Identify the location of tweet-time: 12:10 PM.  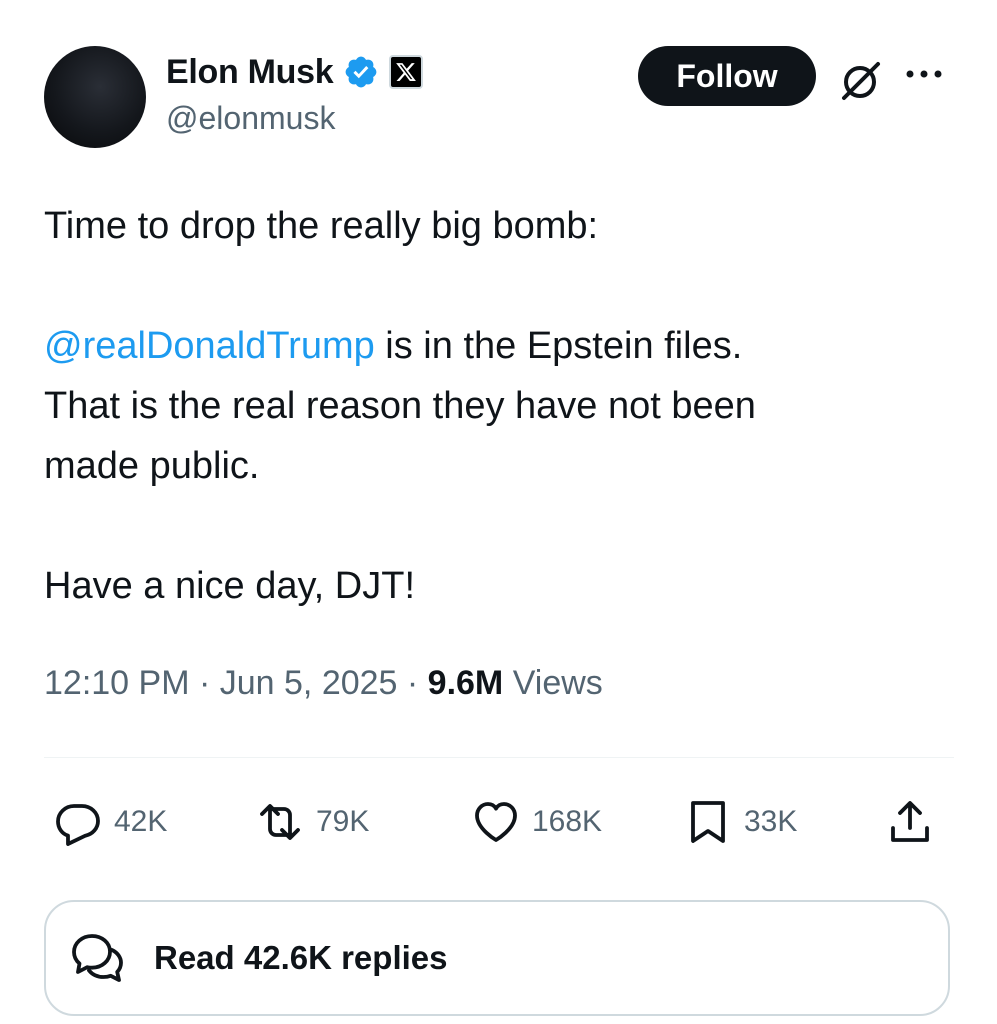
(117, 683).